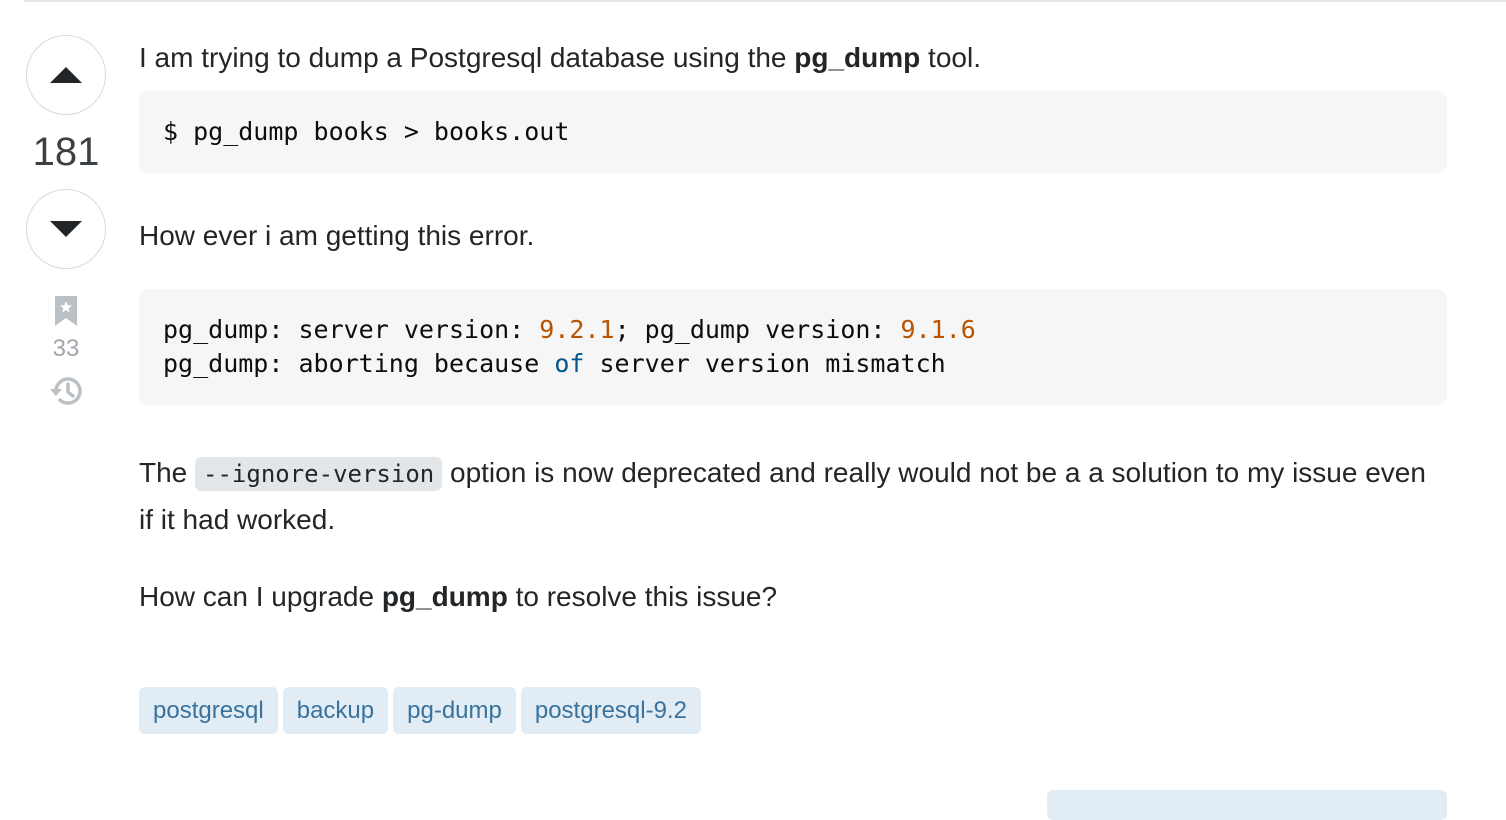  Describe the element at coordinates (66, 348) in the screenshot. I see `bookmark-count: 33` at that location.